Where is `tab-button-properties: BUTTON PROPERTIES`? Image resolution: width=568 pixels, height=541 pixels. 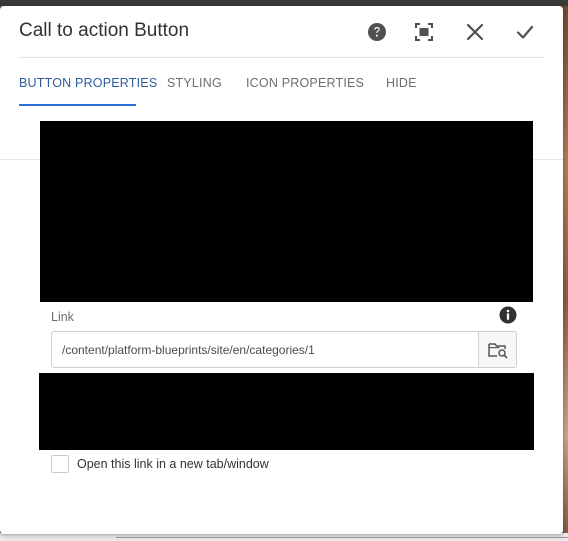
tab-button-properties: BUTTON PROPERTIES is located at coordinates (88, 83).